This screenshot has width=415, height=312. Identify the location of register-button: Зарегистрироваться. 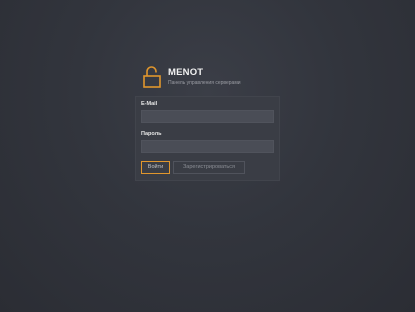
(209, 167).